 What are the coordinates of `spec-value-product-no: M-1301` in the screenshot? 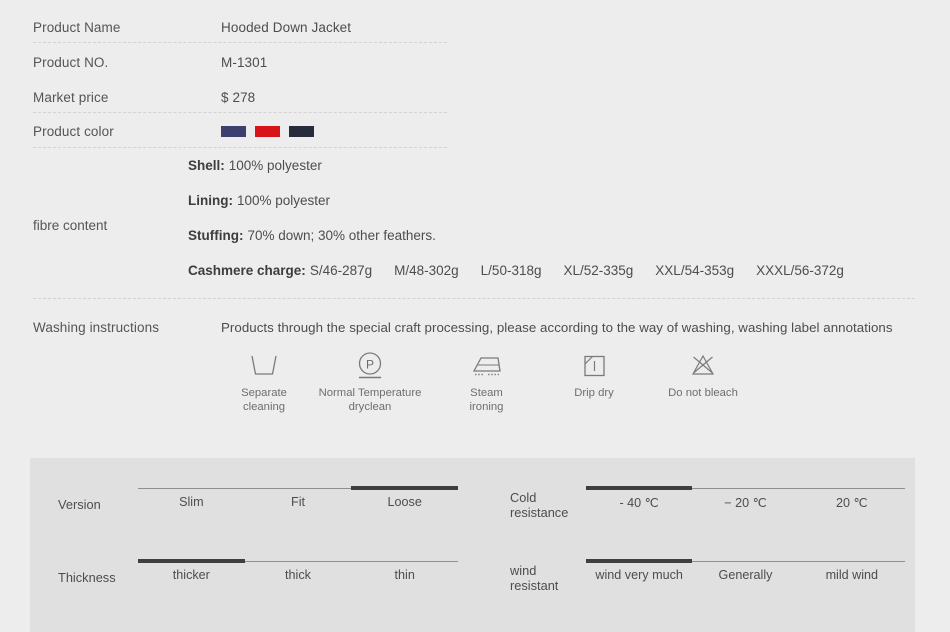 It's located at (244, 62).